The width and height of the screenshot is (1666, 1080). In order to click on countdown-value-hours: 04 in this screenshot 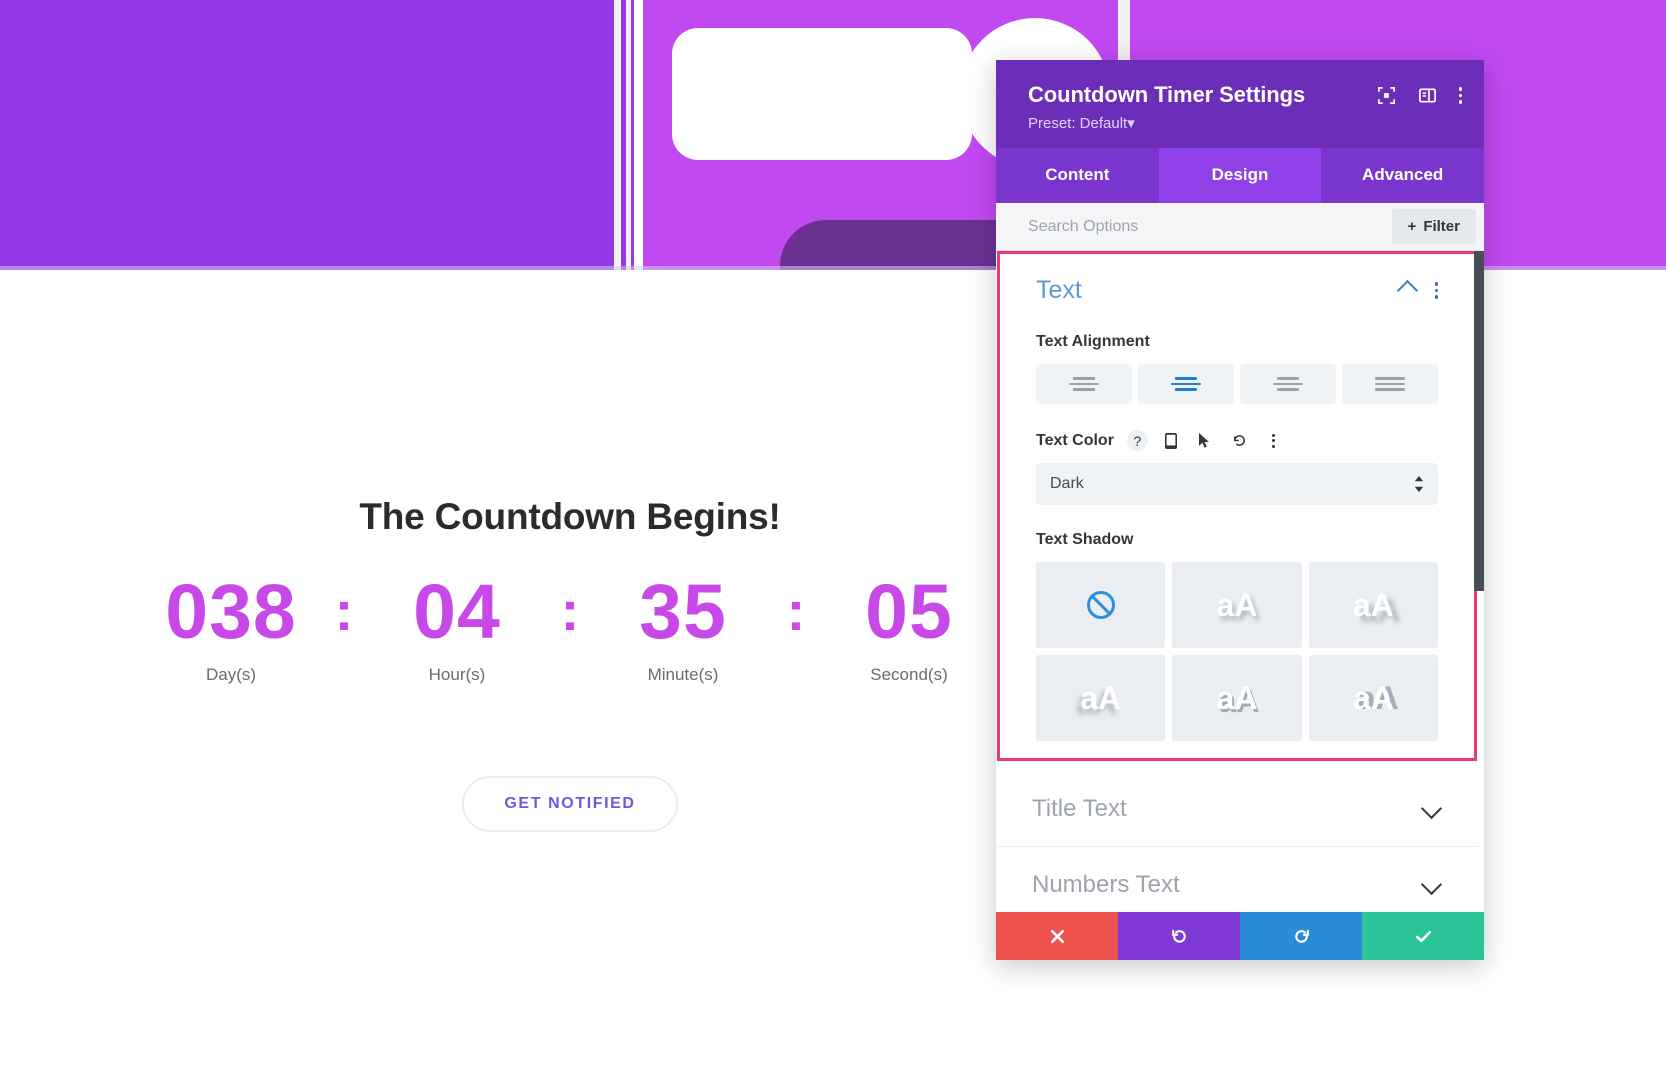, I will do `click(457, 612)`.